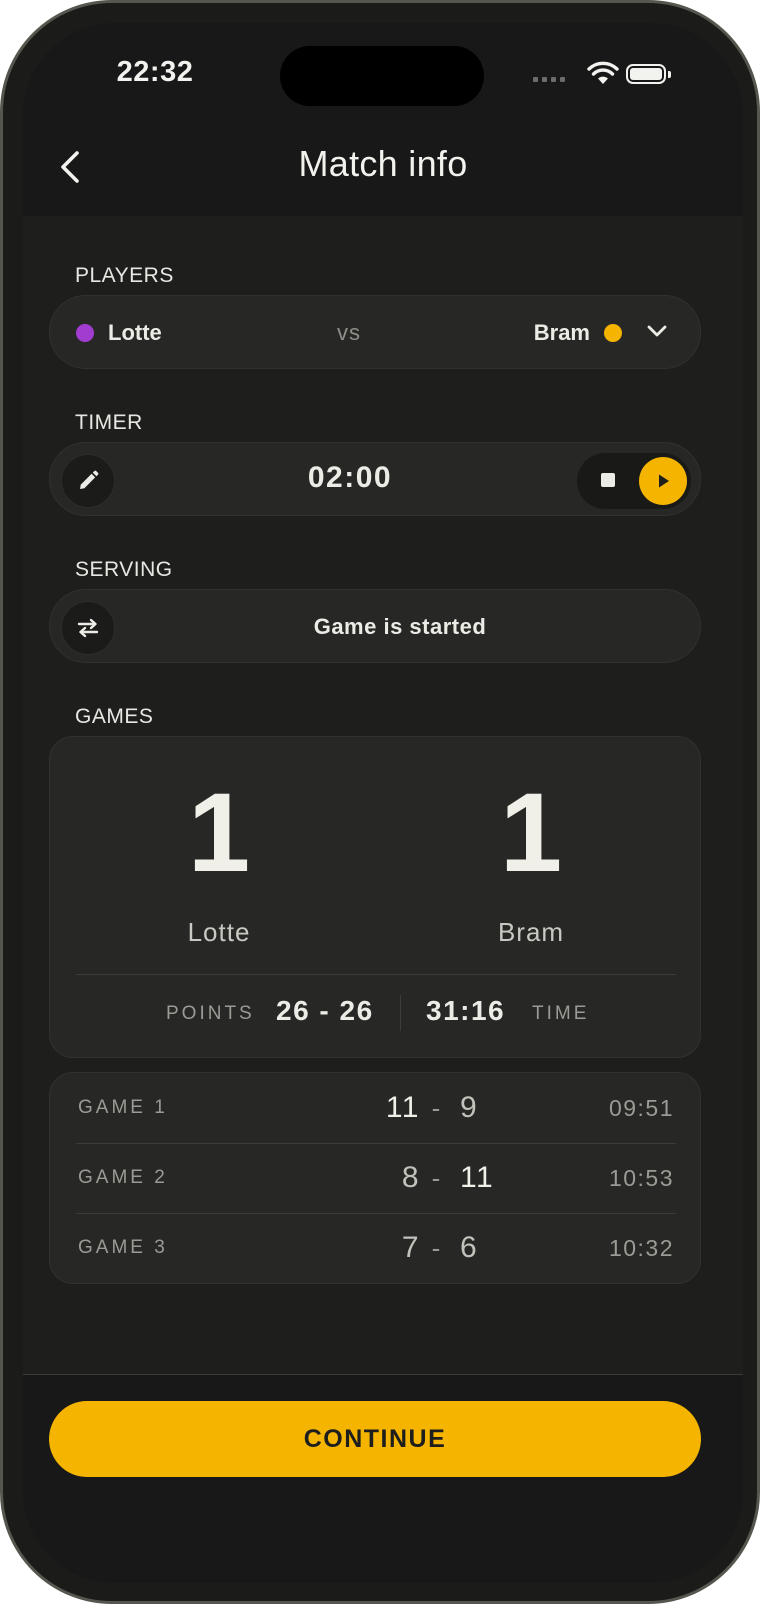  I want to click on status-icons, so click(613, 76).